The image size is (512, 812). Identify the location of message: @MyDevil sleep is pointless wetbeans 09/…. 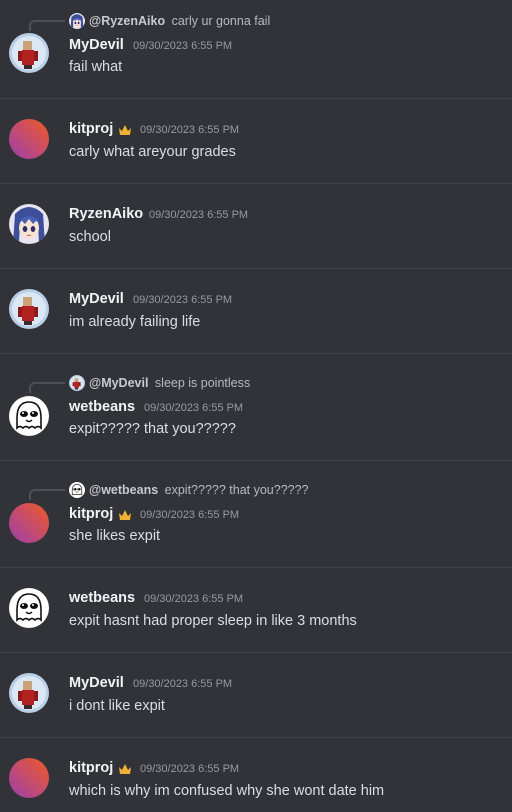
(256, 407).